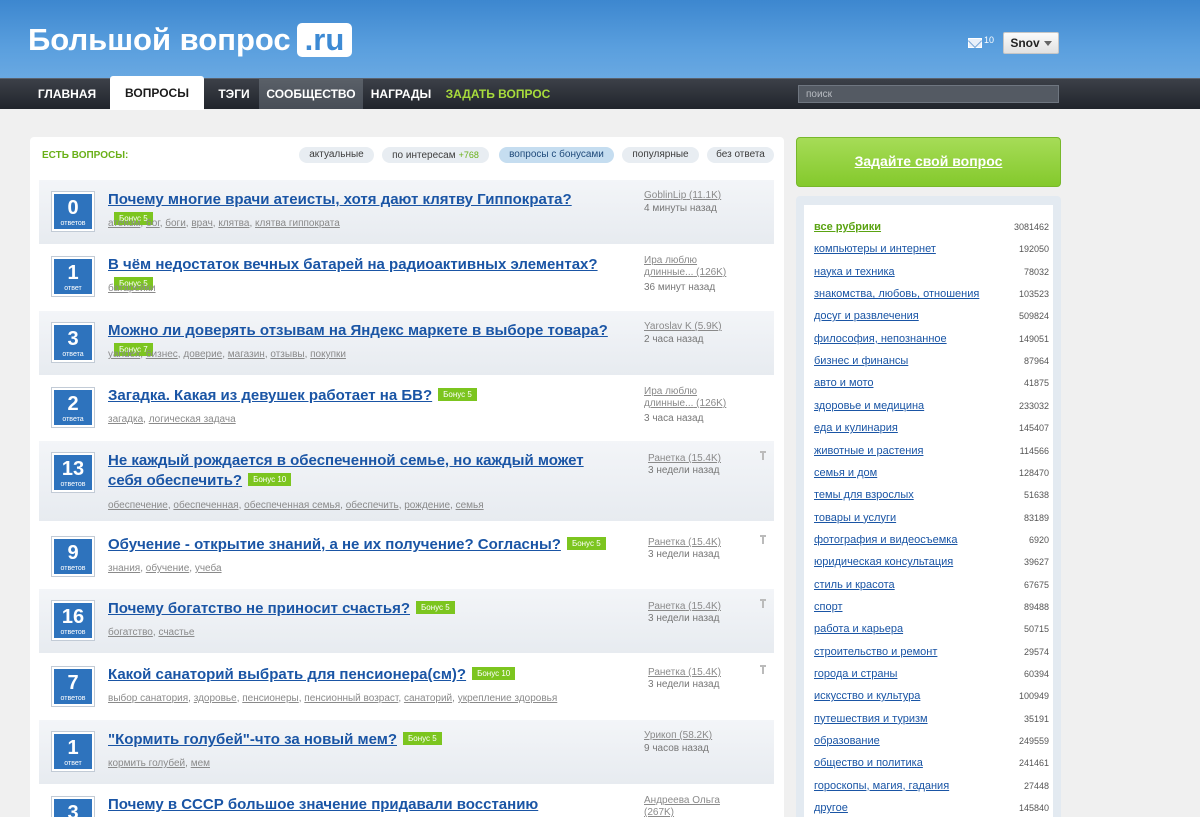 This screenshot has width=1200, height=817. I want to click on tag-link: клятва гиппократа, so click(297, 223).